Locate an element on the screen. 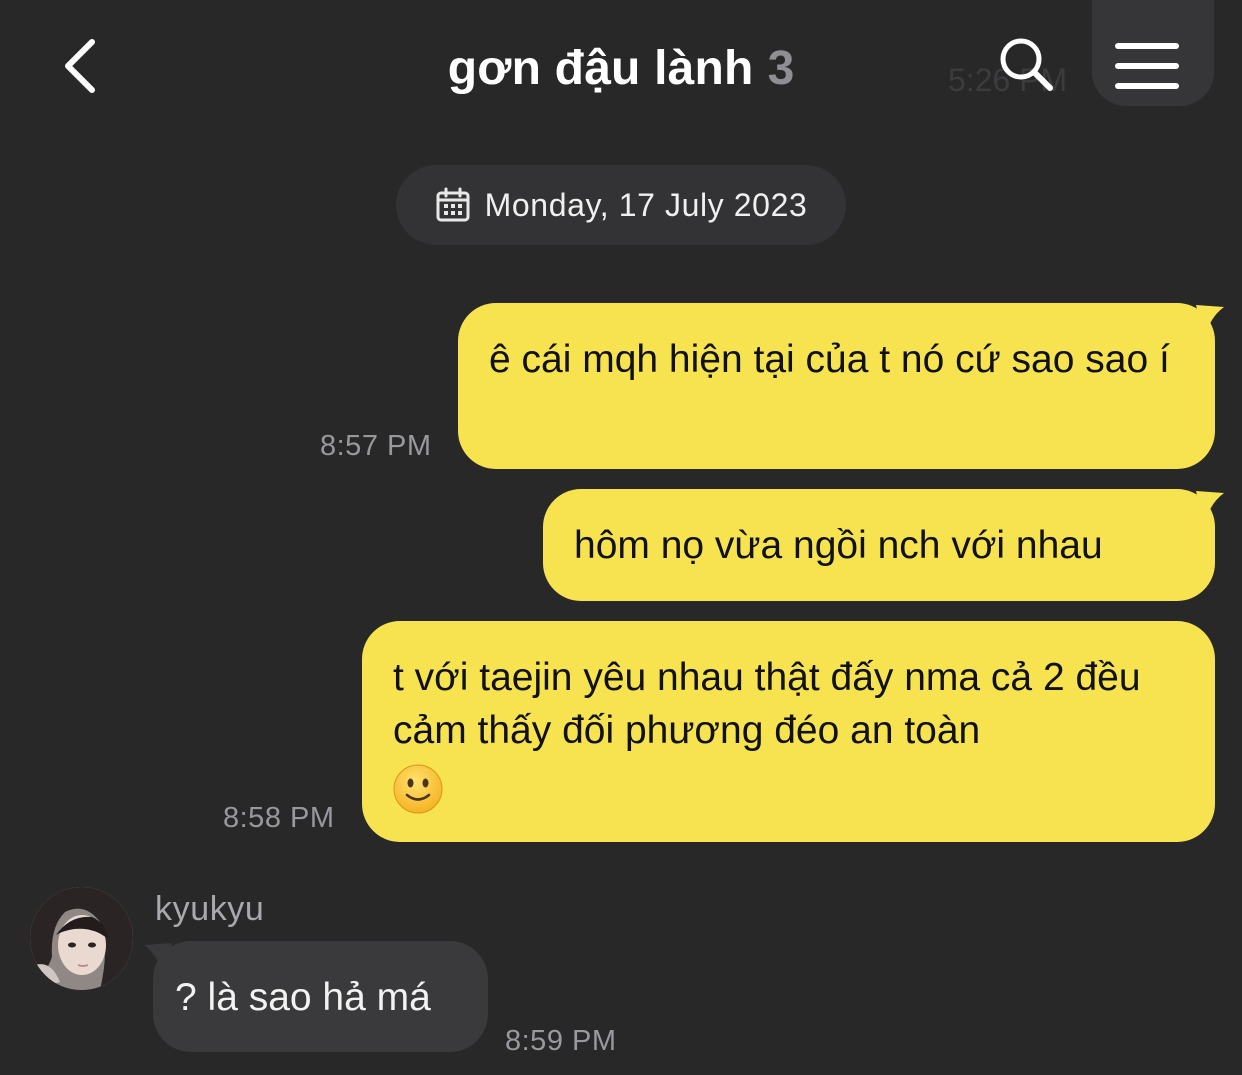 This screenshot has height=1075, width=1242. chat-title: gơn đậu lành is located at coordinates (600, 68).